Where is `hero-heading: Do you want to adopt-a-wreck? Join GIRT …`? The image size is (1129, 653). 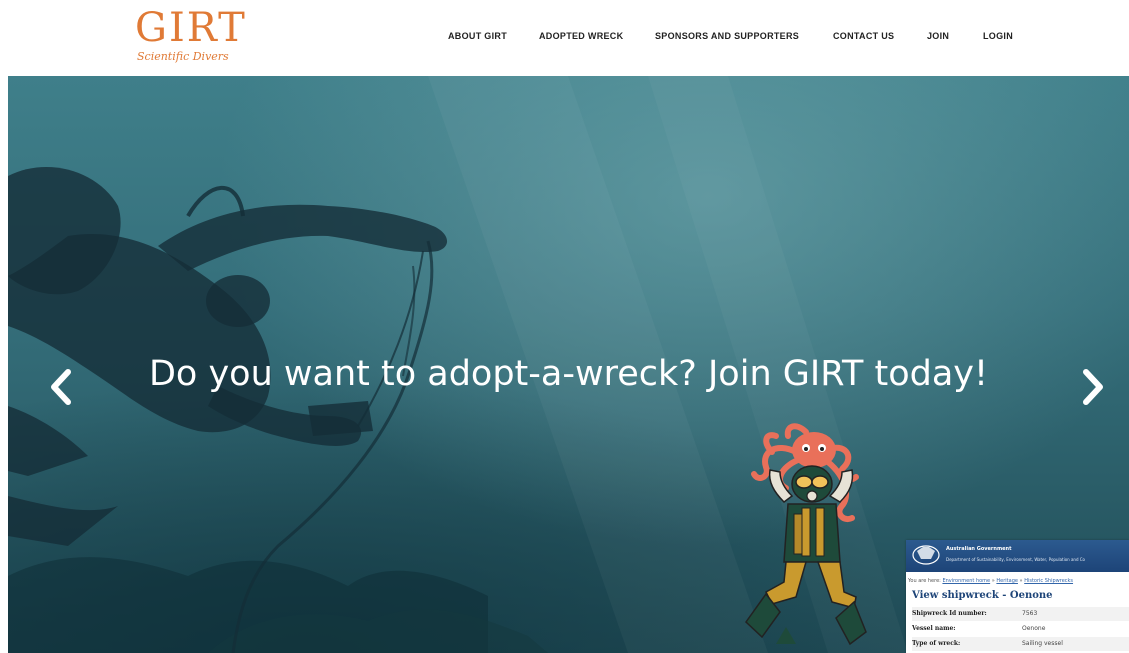 hero-heading: Do you want to adopt-a-wreck? Join GIRT … is located at coordinates (568, 374).